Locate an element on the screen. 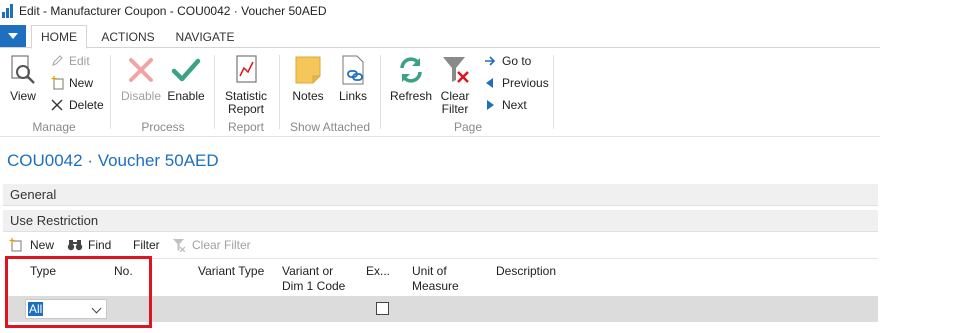 This screenshot has height=333, width=953. column-header-unit-of-measure: Unit of Measure is located at coordinates (435, 279).